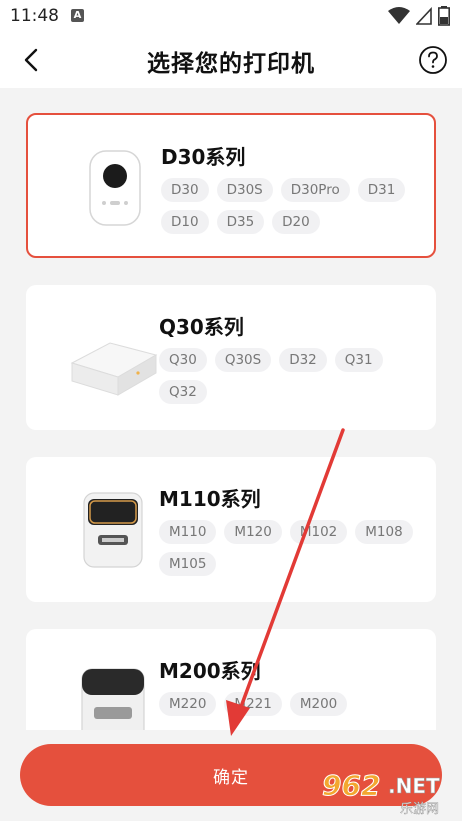  What do you see at coordinates (318, 532) in the screenshot?
I see `model-chip: M102` at bounding box center [318, 532].